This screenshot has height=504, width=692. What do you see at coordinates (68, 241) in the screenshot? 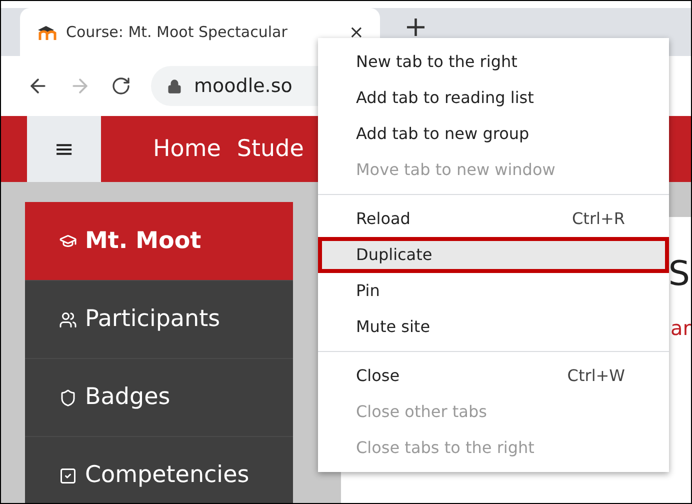
I see `course-icon` at bounding box center [68, 241].